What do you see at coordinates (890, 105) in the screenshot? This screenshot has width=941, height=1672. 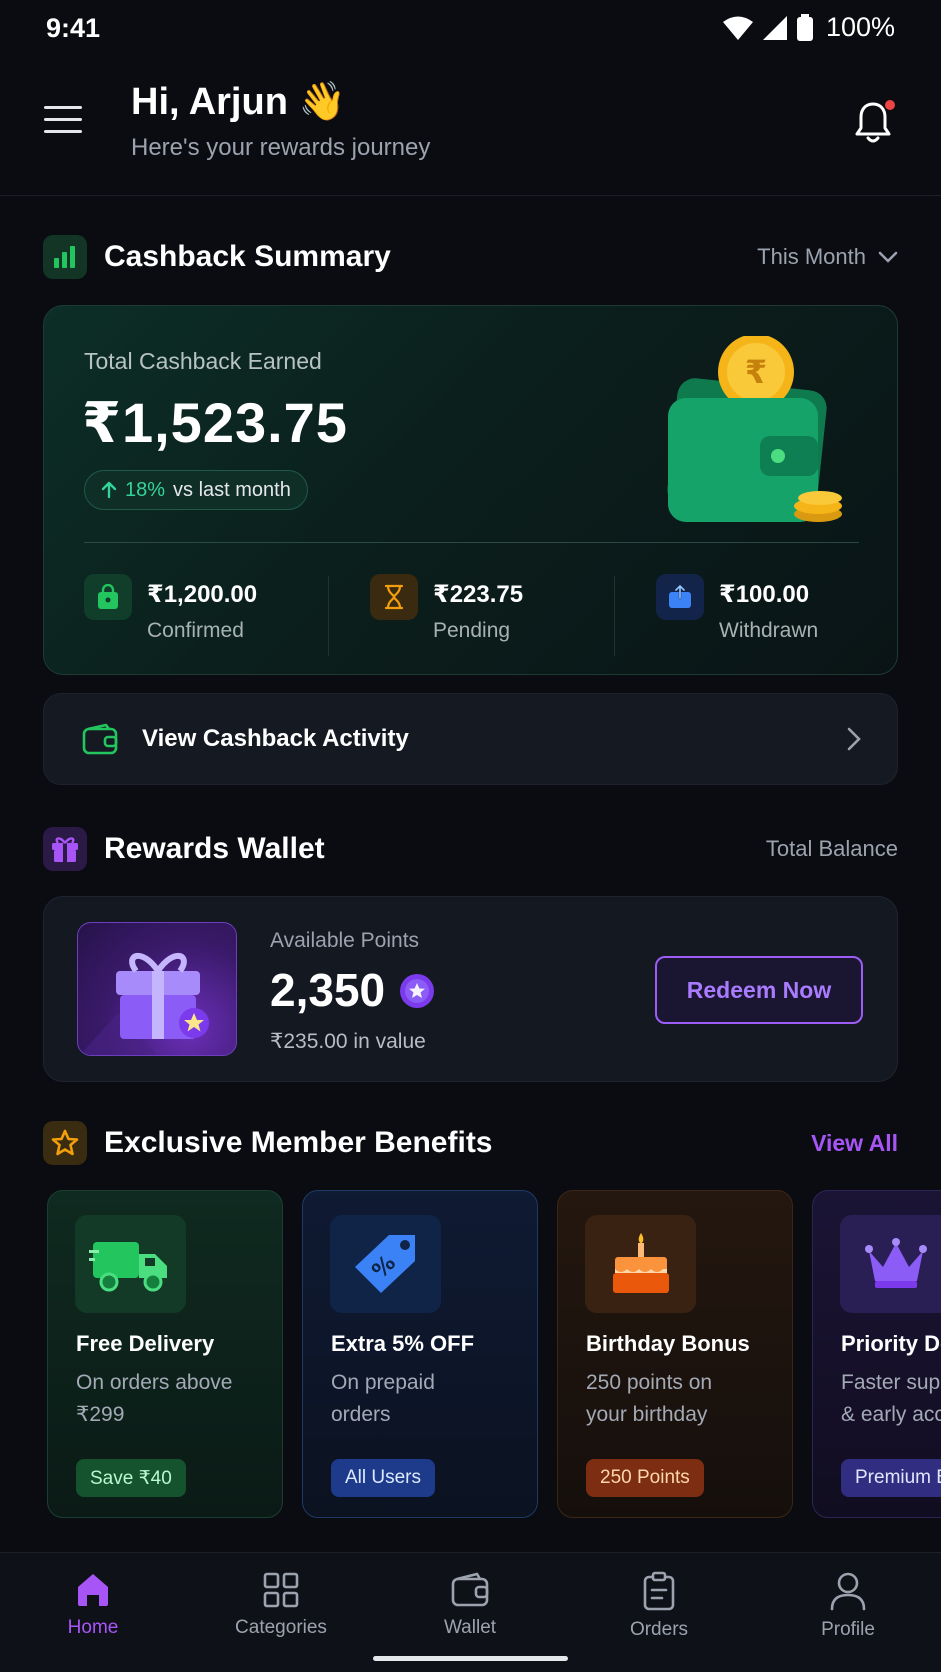 I see `notification-dot` at bounding box center [890, 105].